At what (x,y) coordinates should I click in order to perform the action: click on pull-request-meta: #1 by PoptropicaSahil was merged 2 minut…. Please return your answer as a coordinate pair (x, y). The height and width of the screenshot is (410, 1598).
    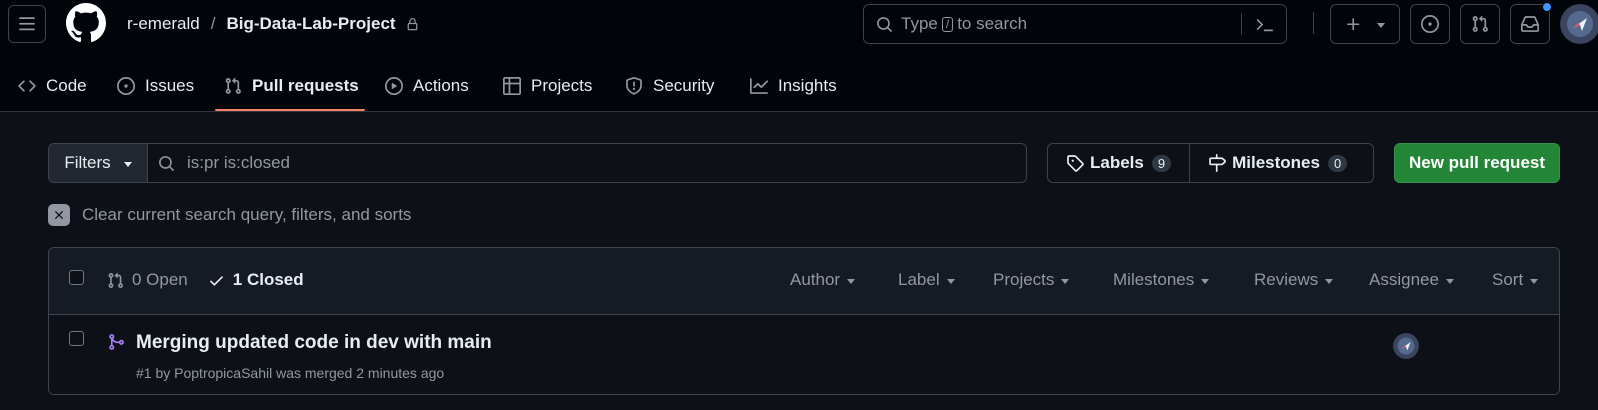
    Looking at the image, I should click on (290, 373).